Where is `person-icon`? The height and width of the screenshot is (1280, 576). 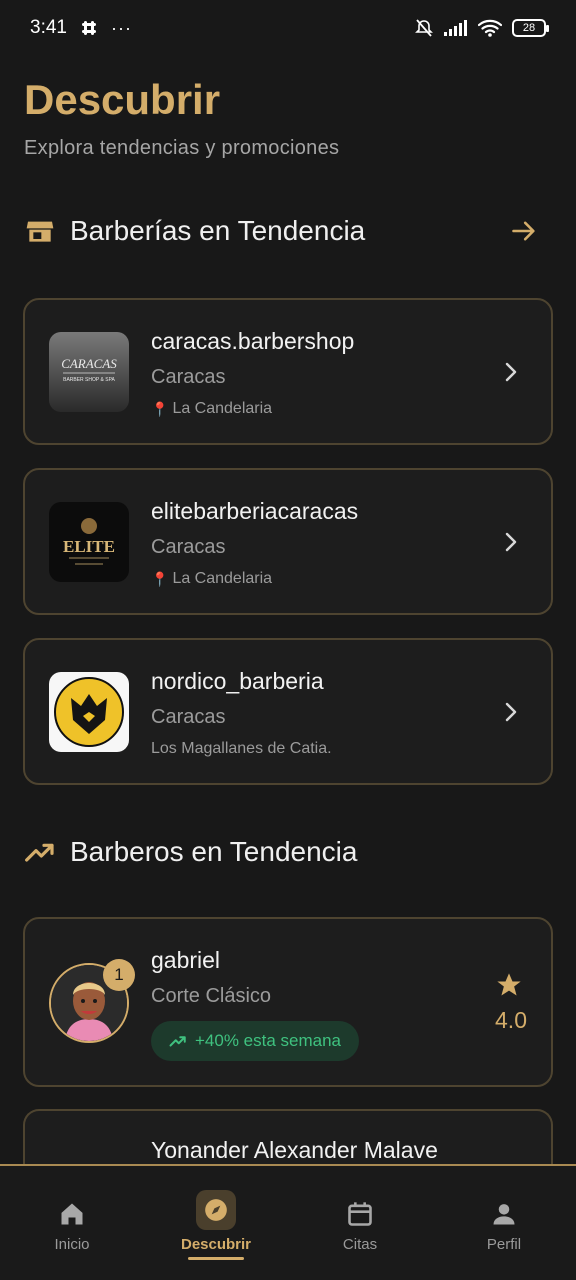 person-icon is located at coordinates (504, 1214).